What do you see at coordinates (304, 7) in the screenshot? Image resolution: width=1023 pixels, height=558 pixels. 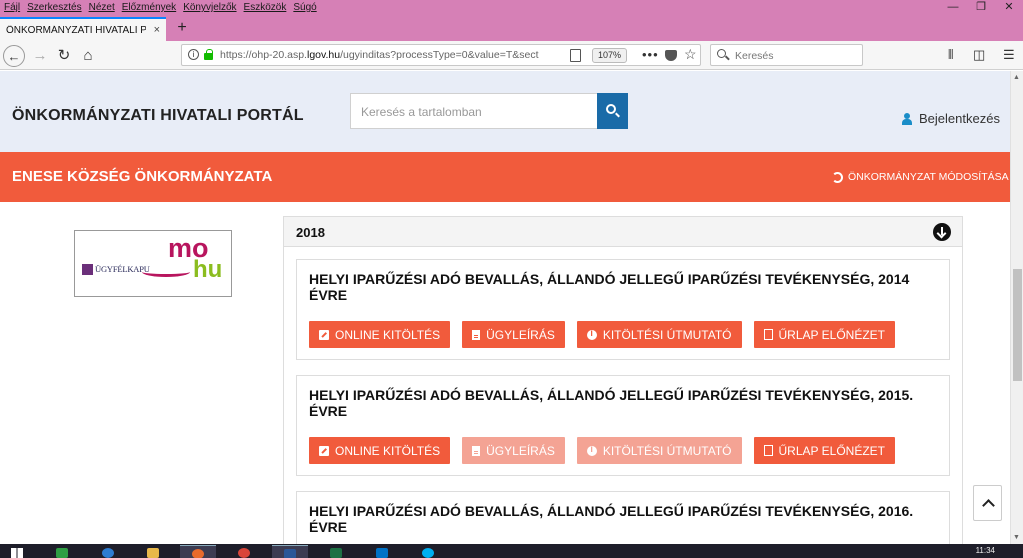 I see `menu-help: Súgó` at bounding box center [304, 7].